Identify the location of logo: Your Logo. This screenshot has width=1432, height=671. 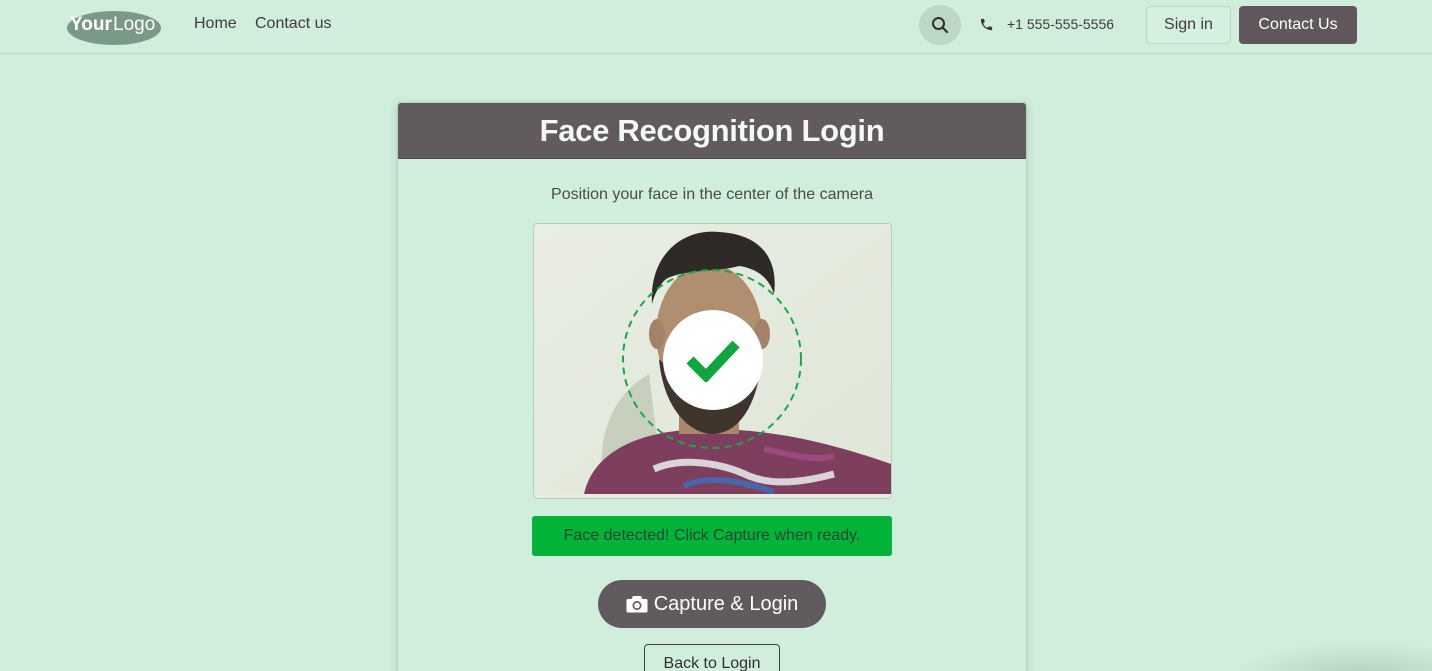
(114, 26).